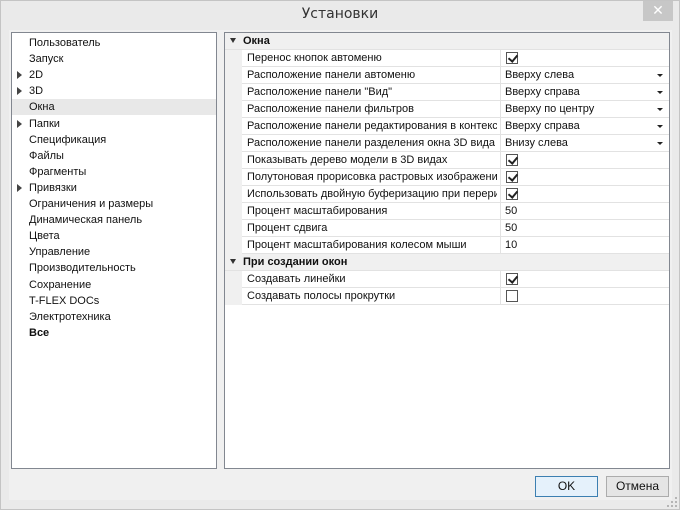 This screenshot has width=680, height=510. What do you see at coordinates (114, 107) in the screenshot?
I see `tree-item: Окна` at bounding box center [114, 107].